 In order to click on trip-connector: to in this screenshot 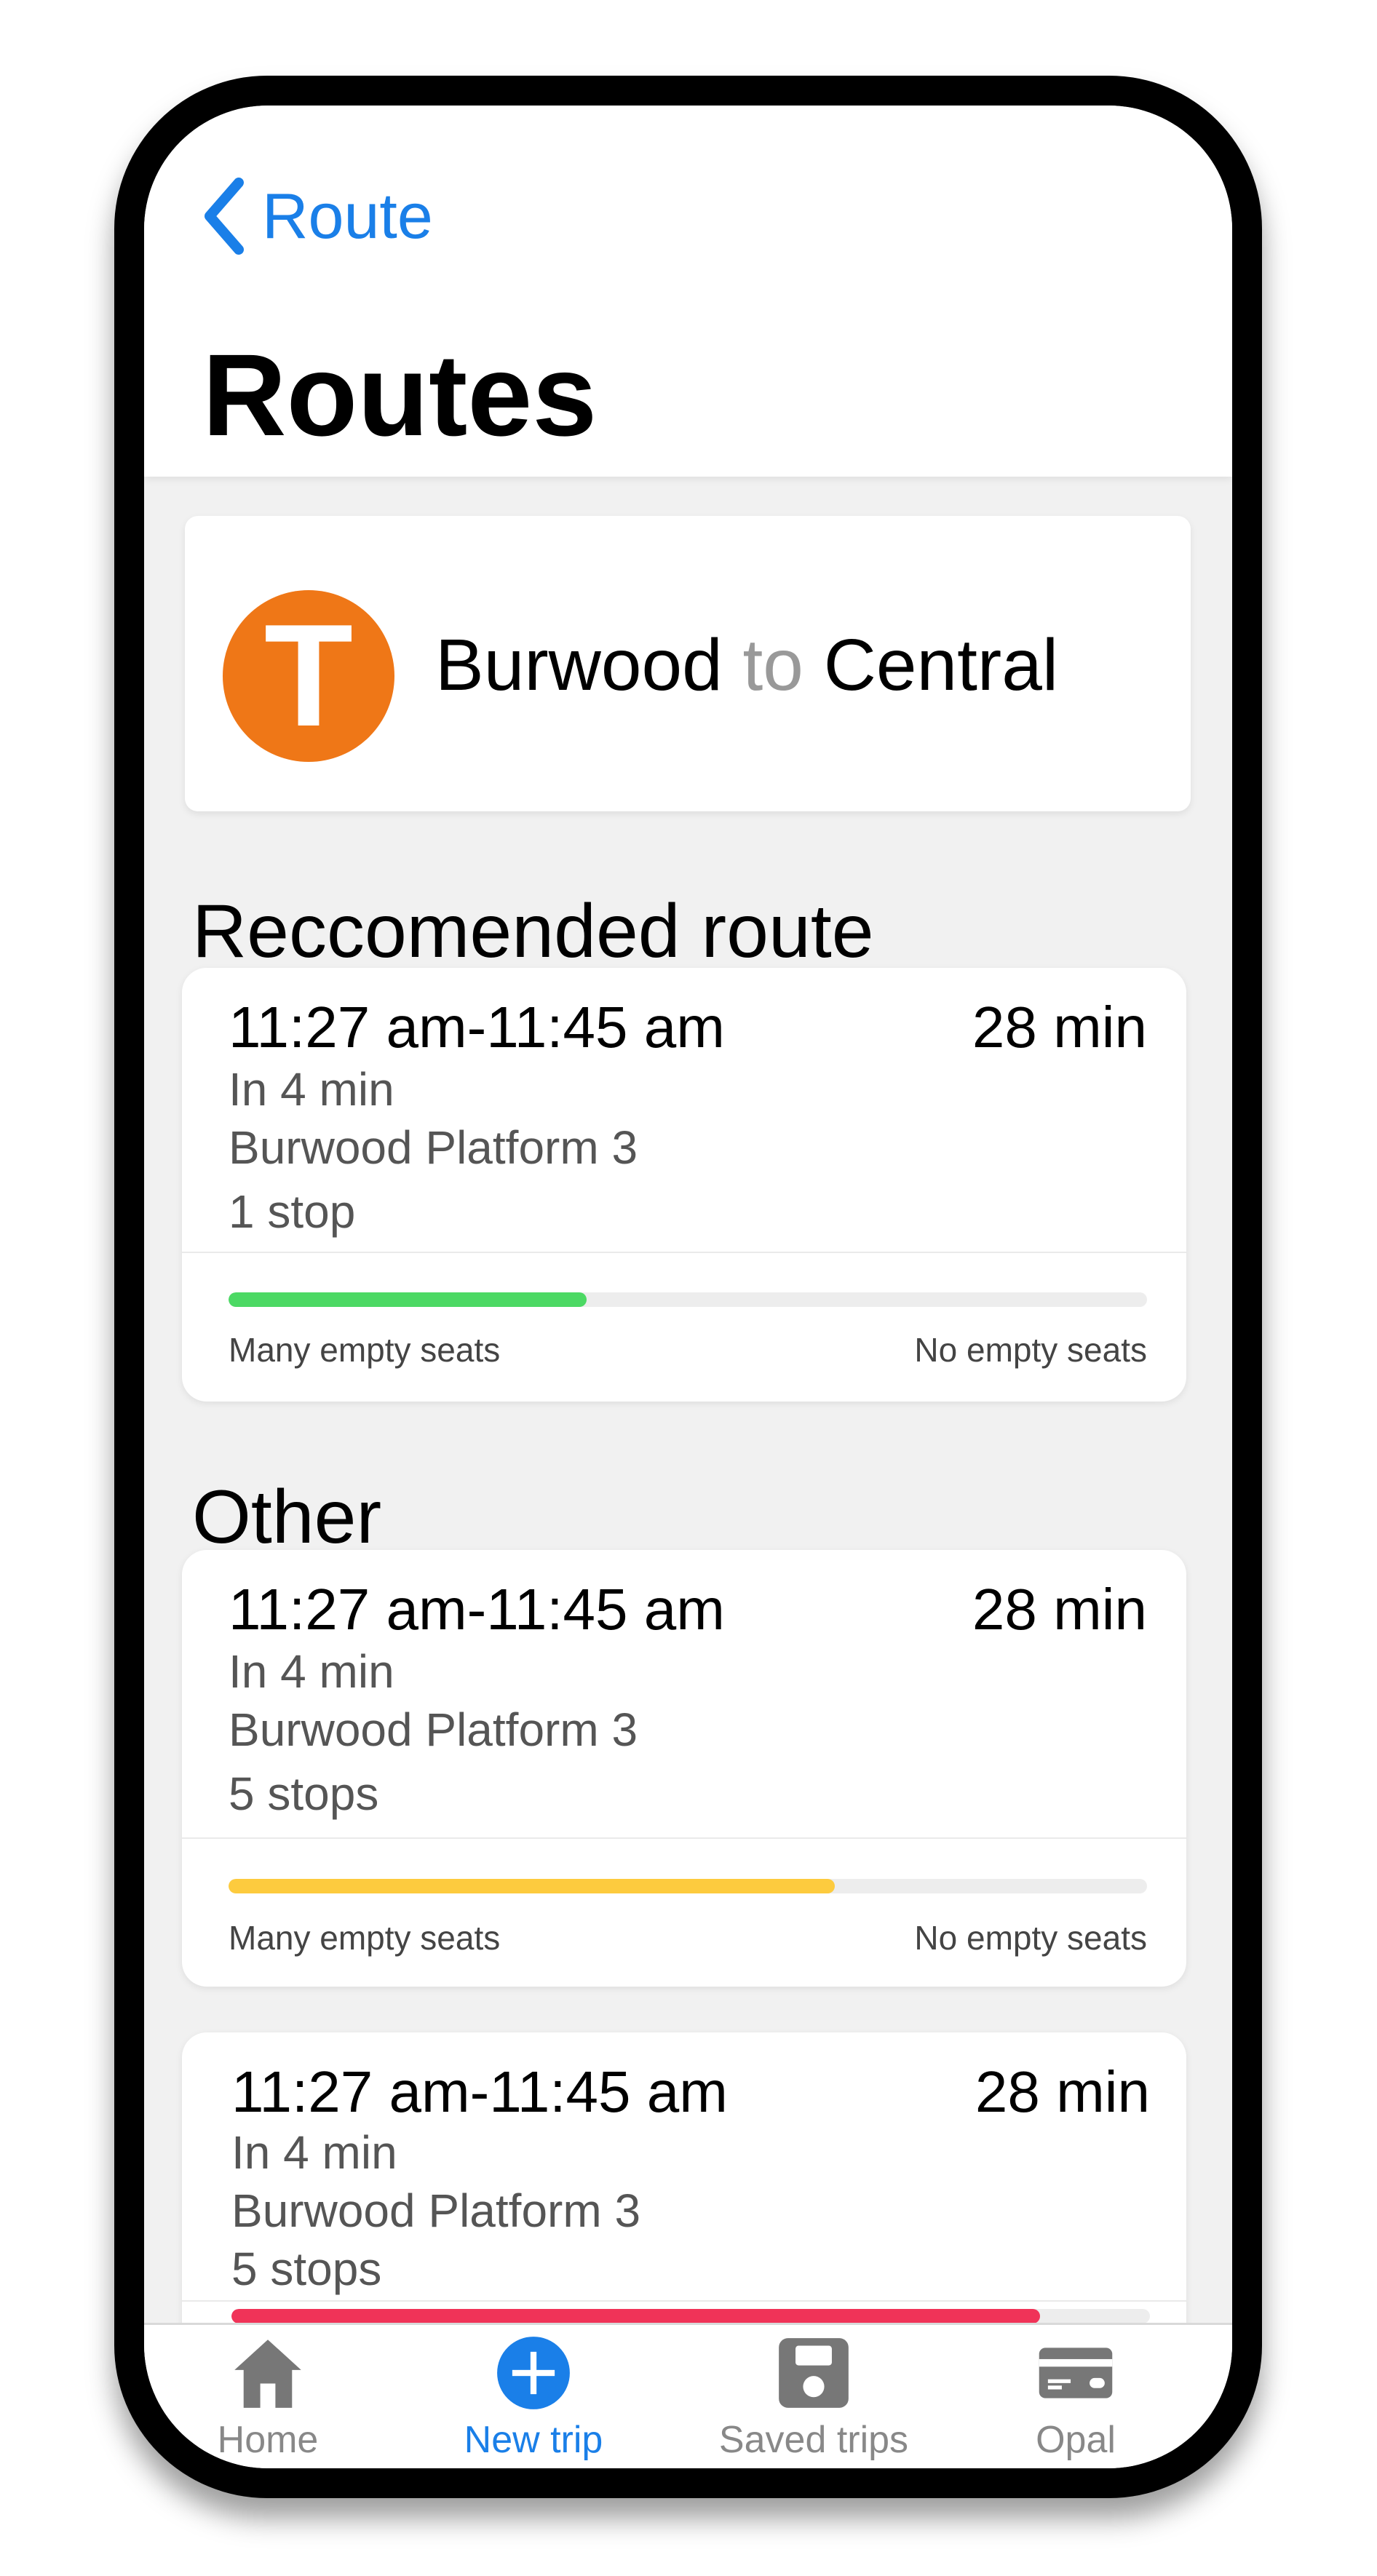, I will do `click(772, 665)`.